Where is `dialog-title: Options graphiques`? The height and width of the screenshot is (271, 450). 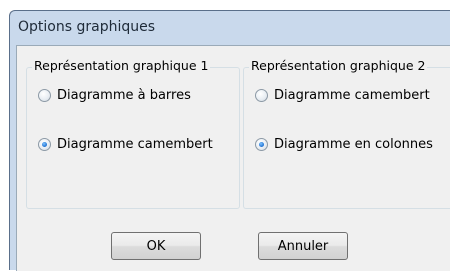
dialog-title: Options graphiques is located at coordinates (87, 27).